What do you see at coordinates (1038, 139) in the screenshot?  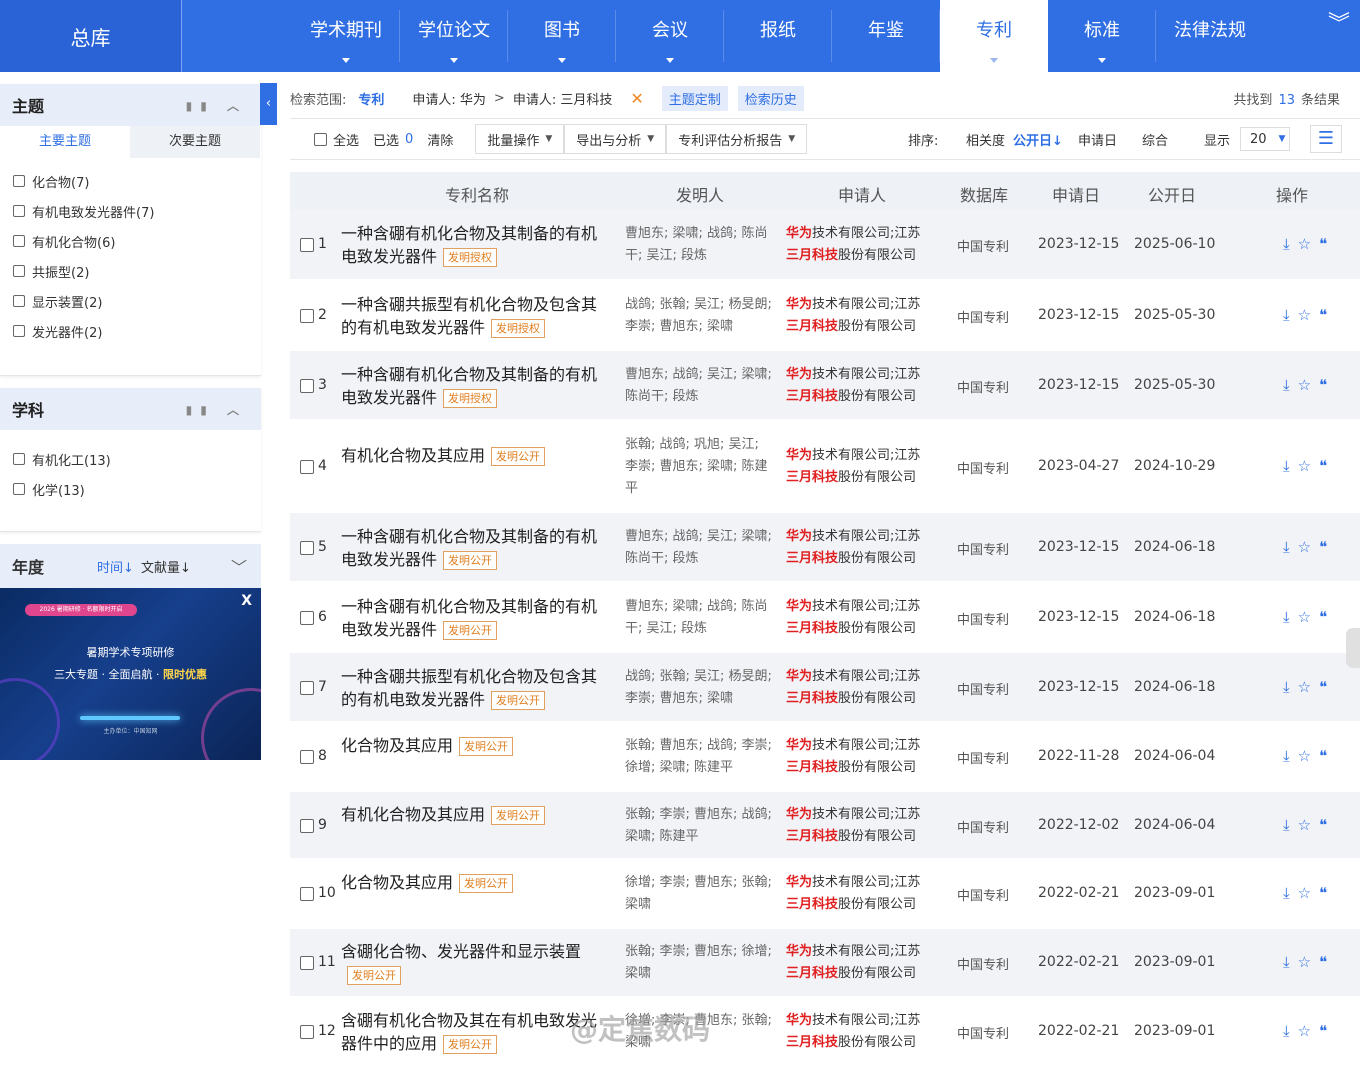 I see `sort-pubdate: 公开日↓` at bounding box center [1038, 139].